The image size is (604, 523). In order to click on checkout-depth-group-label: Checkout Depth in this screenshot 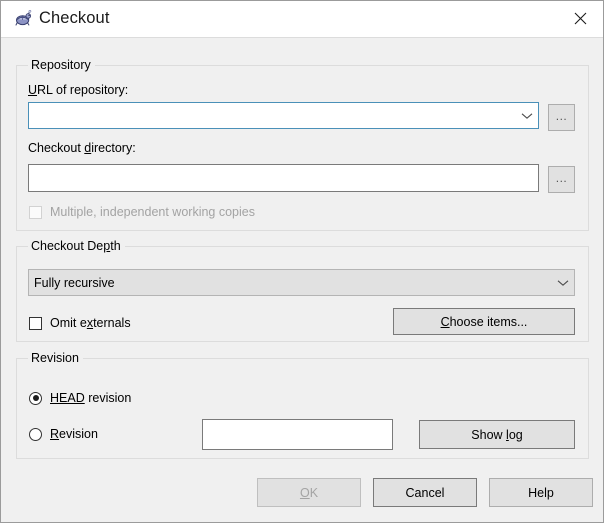, I will do `click(76, 246)`.